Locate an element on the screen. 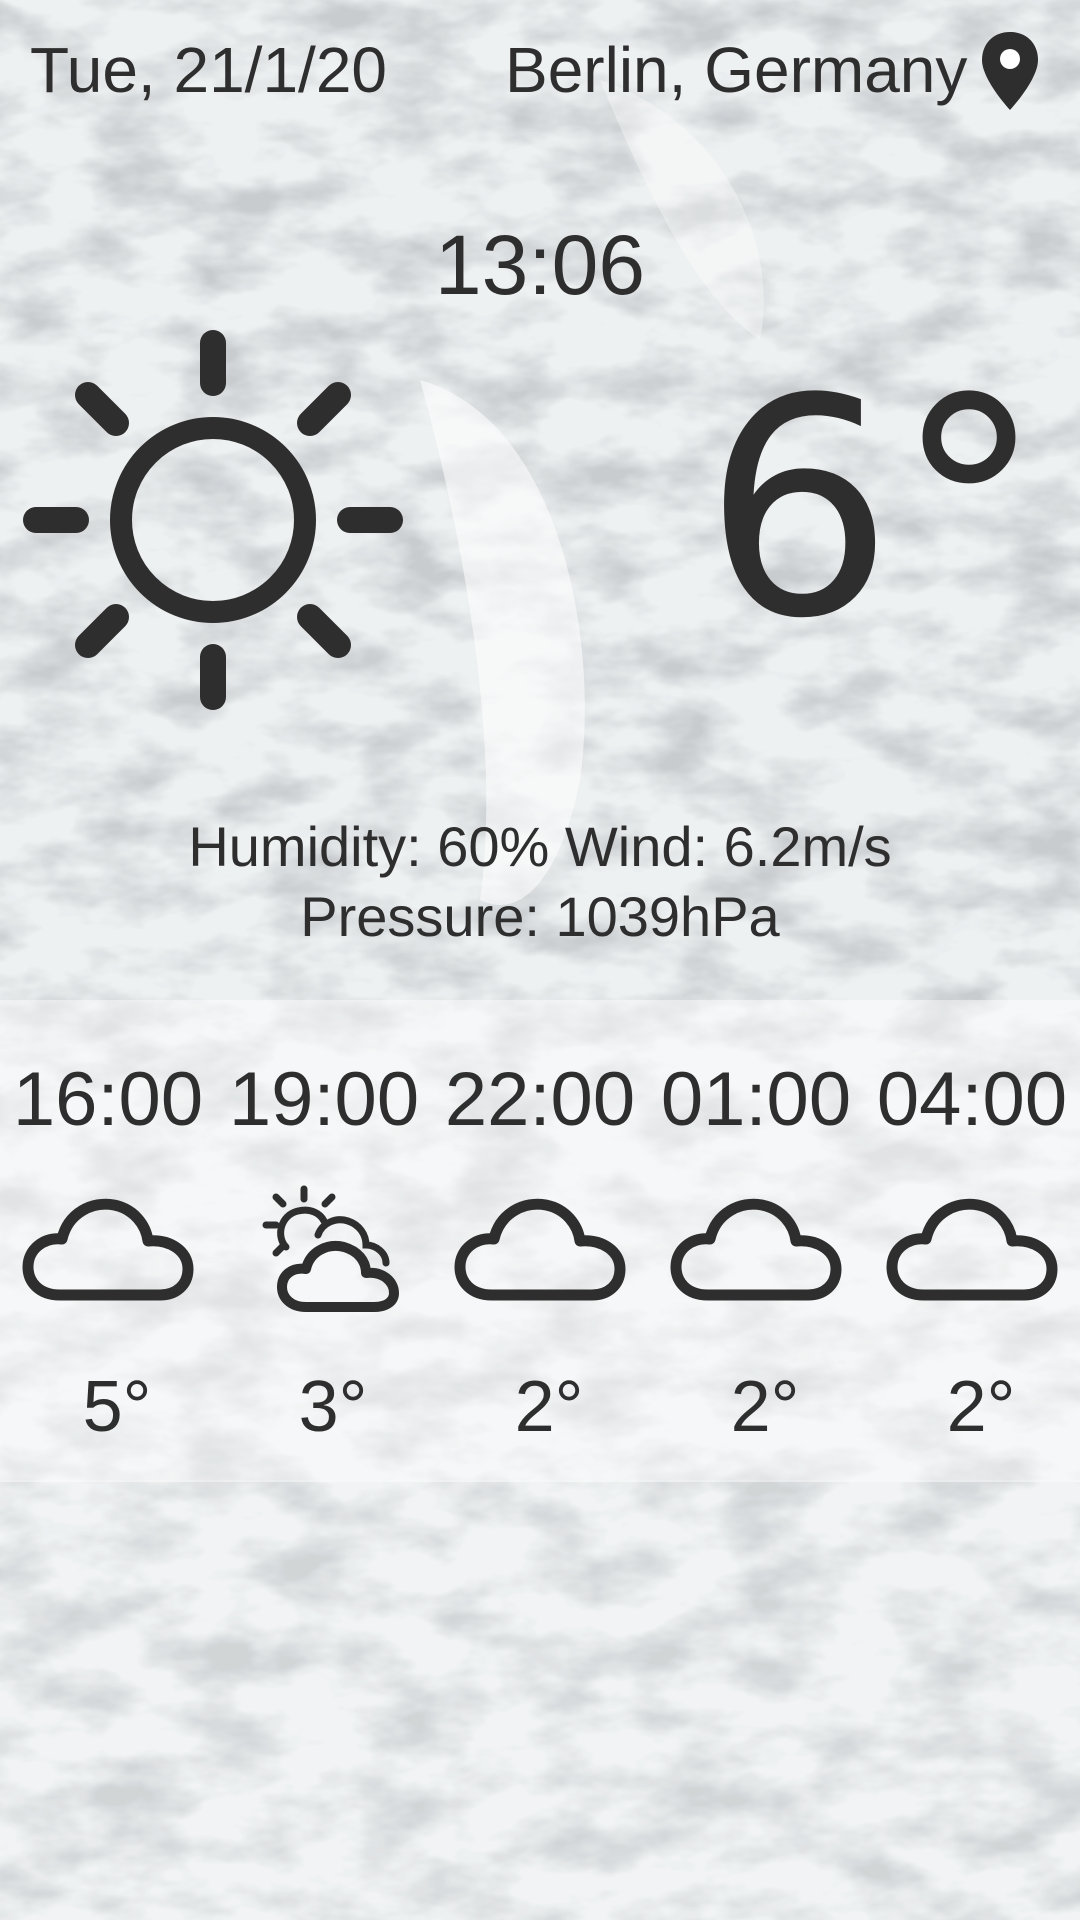 This screenshot has width=1080, height=1920. forecast-time: 04:00 is located at coordinates (972, 1099).